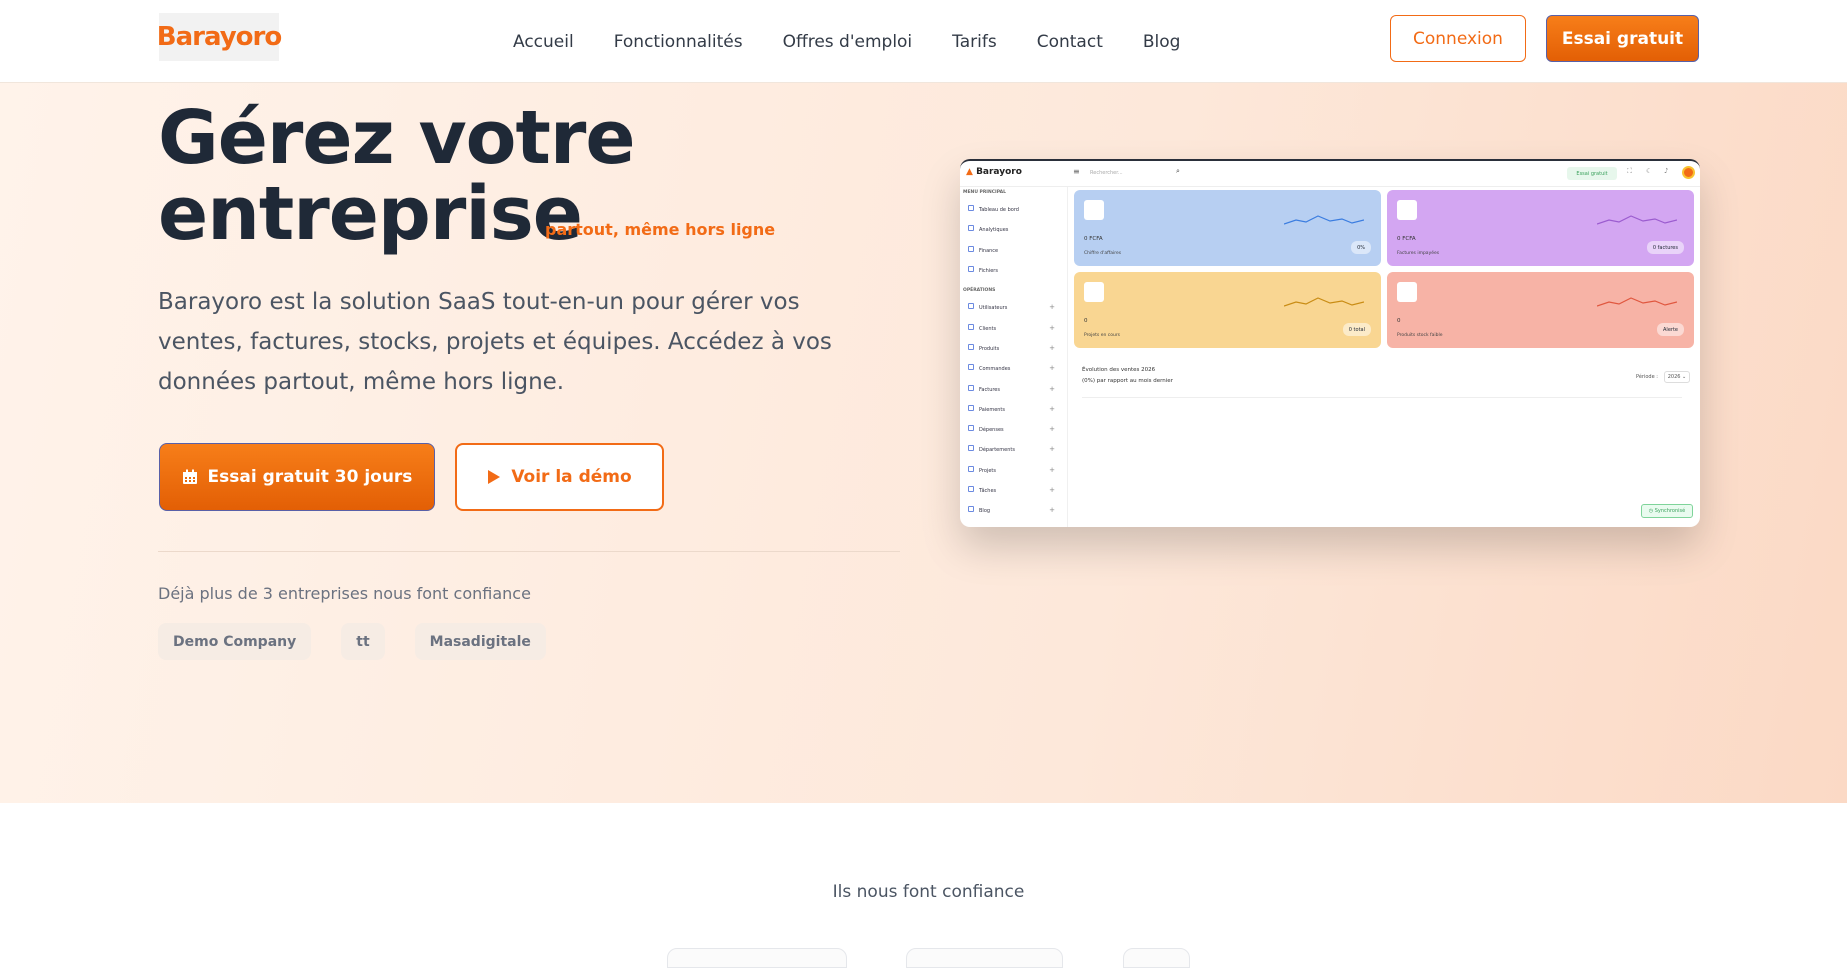  What do you see at coordinates (1227, 310) in the screenshot?
I see `stat-card: 0 Projets en cours 0 total` at bounding box center [1227, 310].